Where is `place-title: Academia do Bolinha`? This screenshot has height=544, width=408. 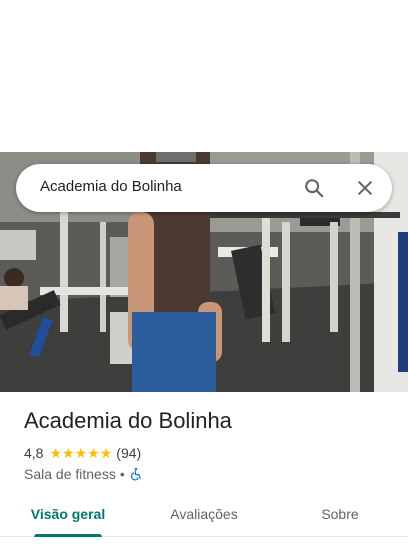 place-title: Academia do Bolinha is located at coordinates (128, 420).